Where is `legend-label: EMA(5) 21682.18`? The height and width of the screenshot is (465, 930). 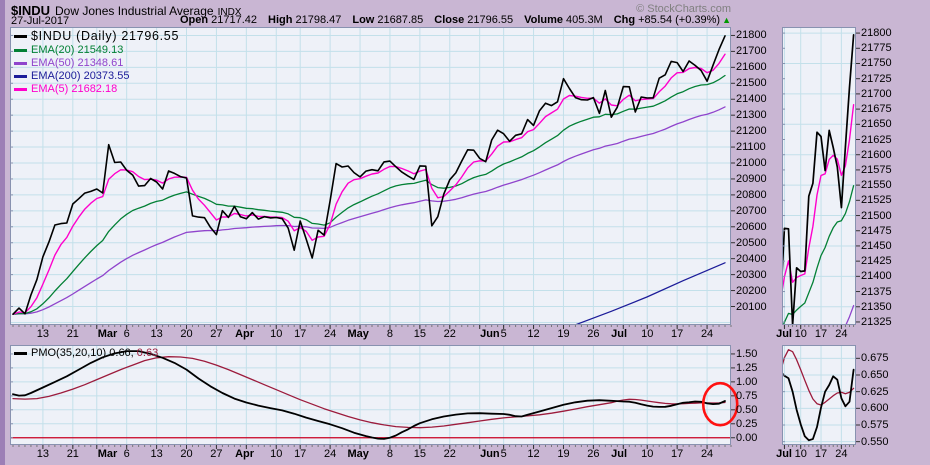 legend-label: EMA(5) 21682.18 is located at coordinates (74, 89).